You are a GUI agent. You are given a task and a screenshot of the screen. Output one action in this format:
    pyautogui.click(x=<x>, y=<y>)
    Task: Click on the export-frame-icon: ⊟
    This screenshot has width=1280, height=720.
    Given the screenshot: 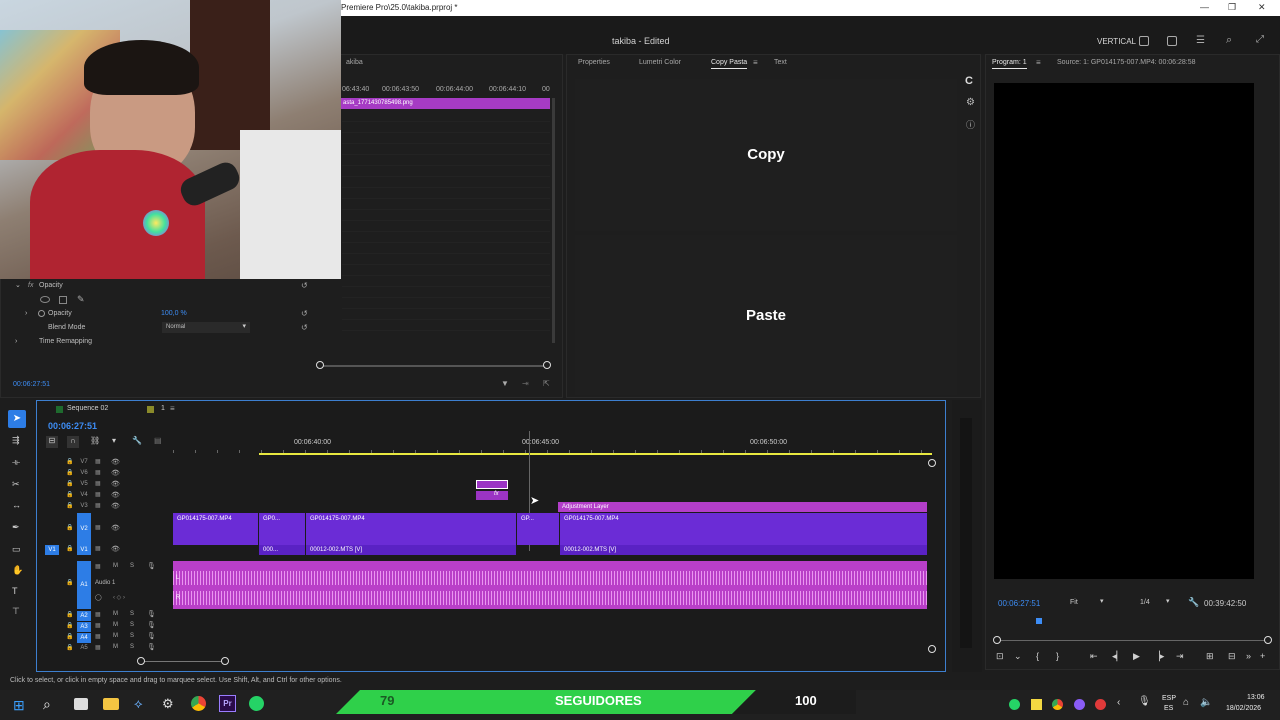 What is the action you would take?
    pyautogui.click(x=1232, y=656)
    